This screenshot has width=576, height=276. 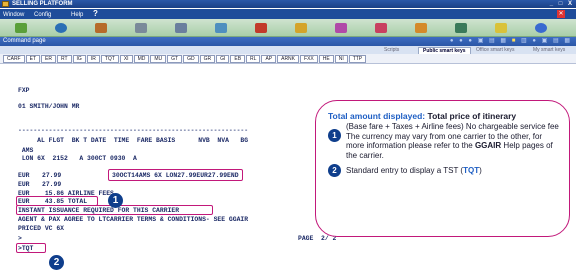 I want to click on key-carf: CARF, so click(x=14, y=59).